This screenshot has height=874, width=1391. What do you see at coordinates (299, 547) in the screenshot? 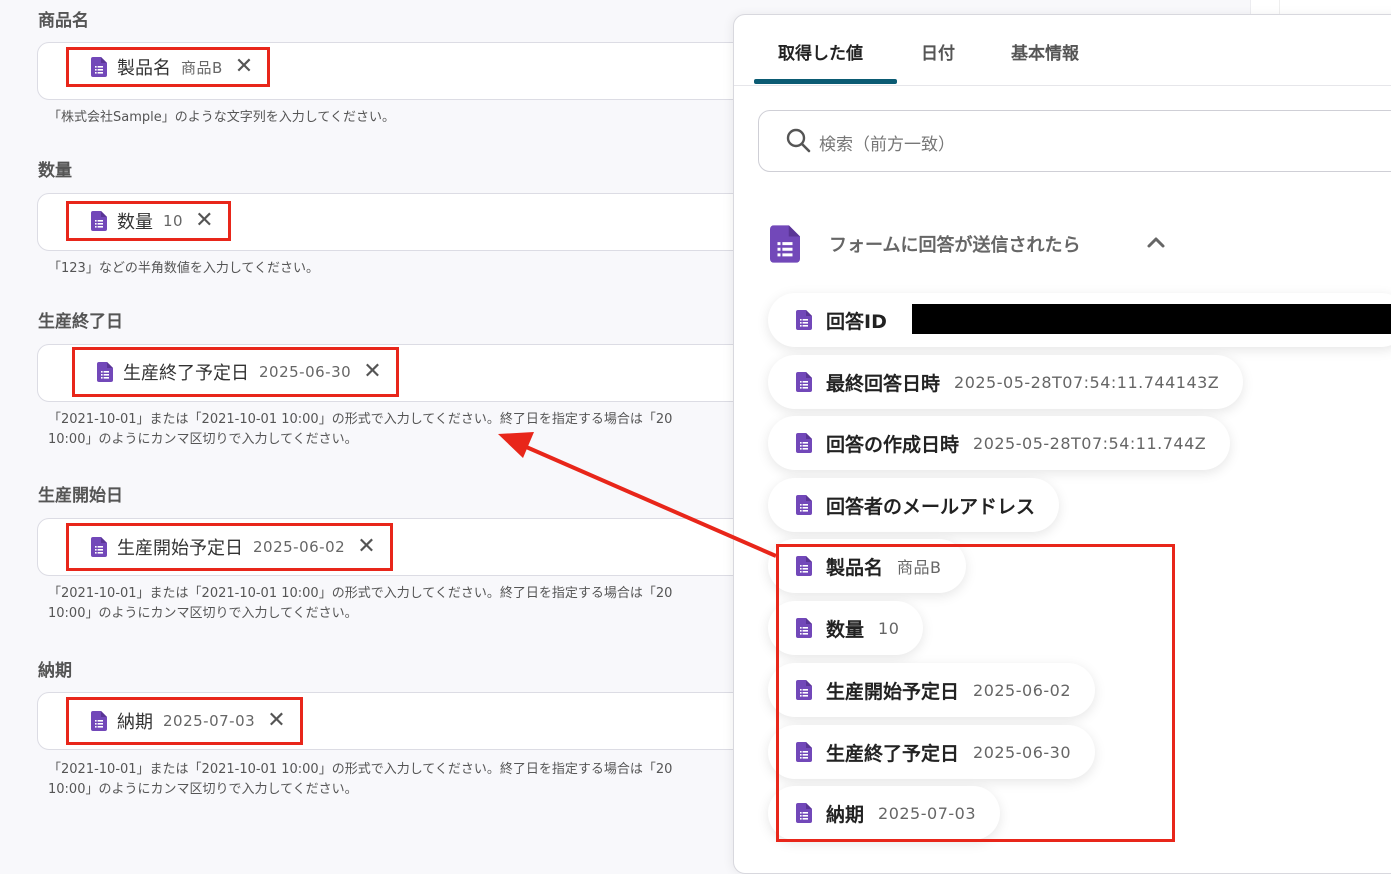
I see `chip-value: 2025-06-02` at bounding box center [299, 547].